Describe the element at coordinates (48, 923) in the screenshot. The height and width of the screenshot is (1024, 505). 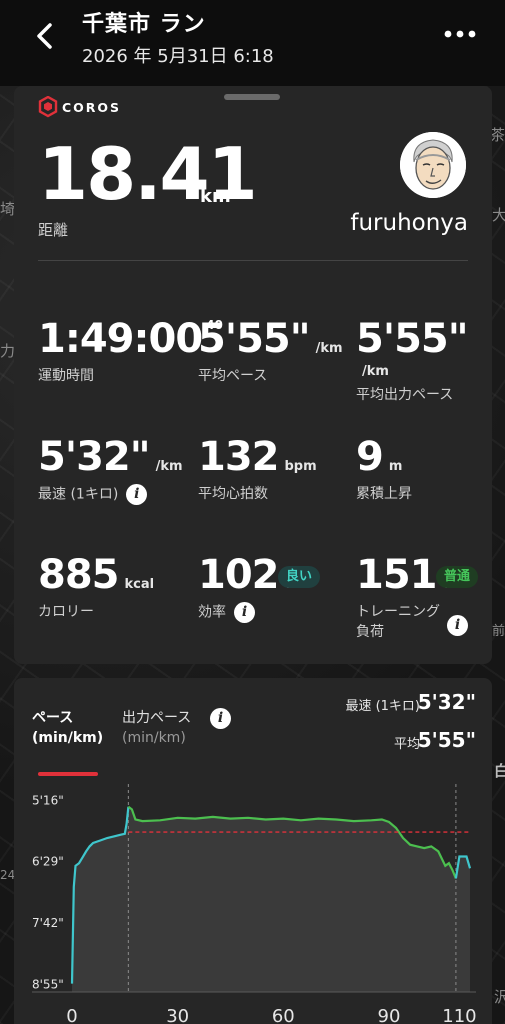
I see `y-tick-label: 7'42"` at that location.